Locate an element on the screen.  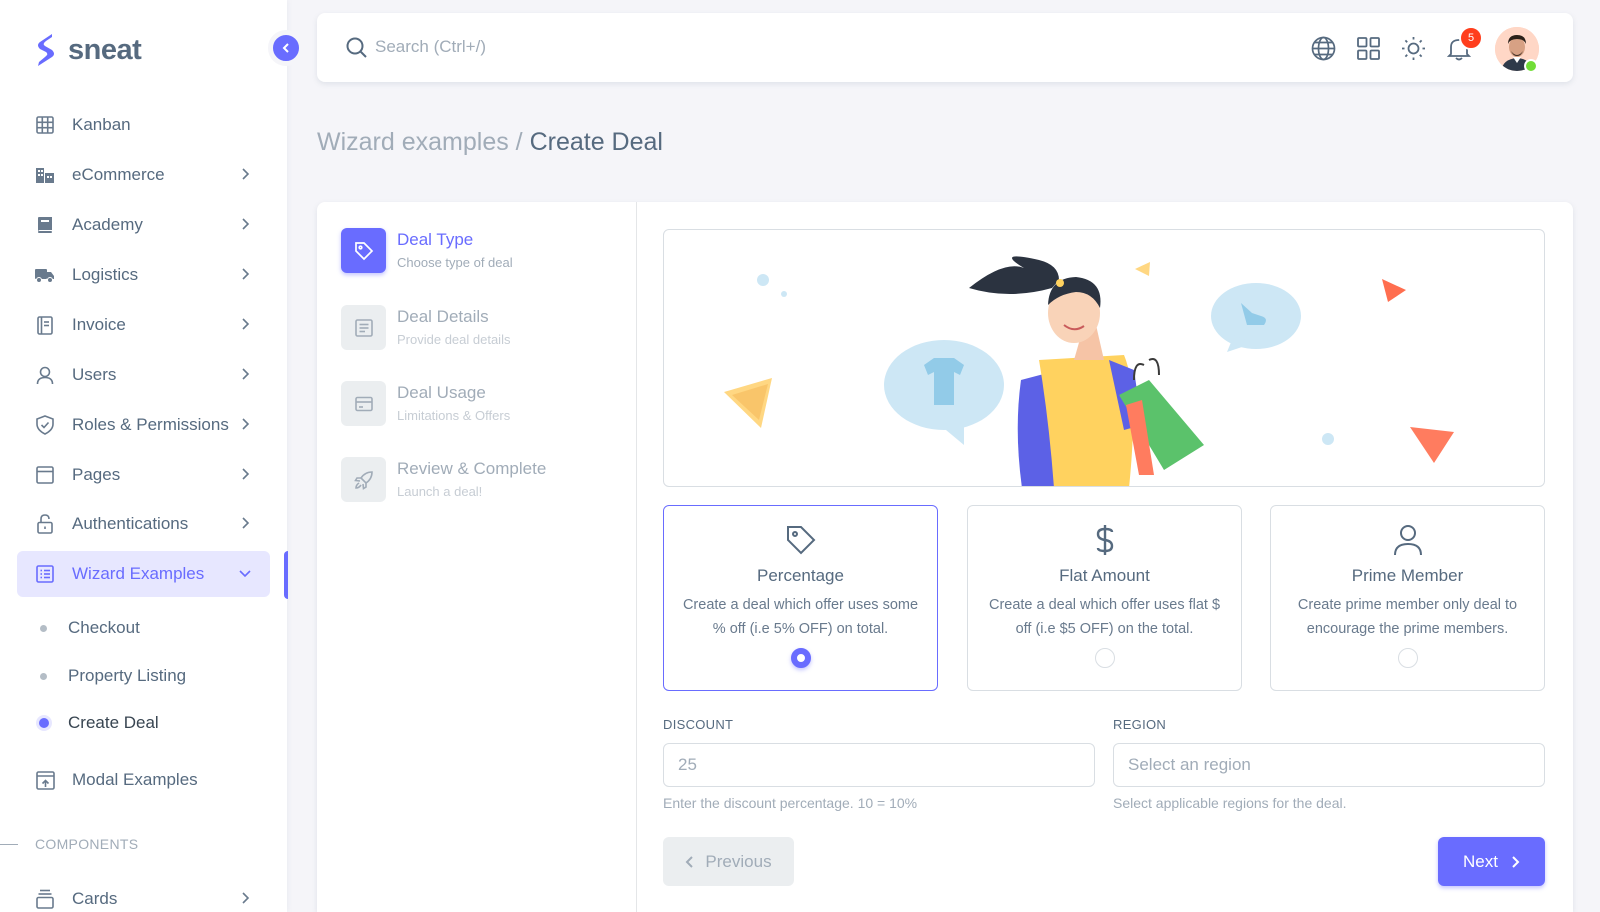
sidebar-item-authentications: Authentications is located at coordinates (143, 524).